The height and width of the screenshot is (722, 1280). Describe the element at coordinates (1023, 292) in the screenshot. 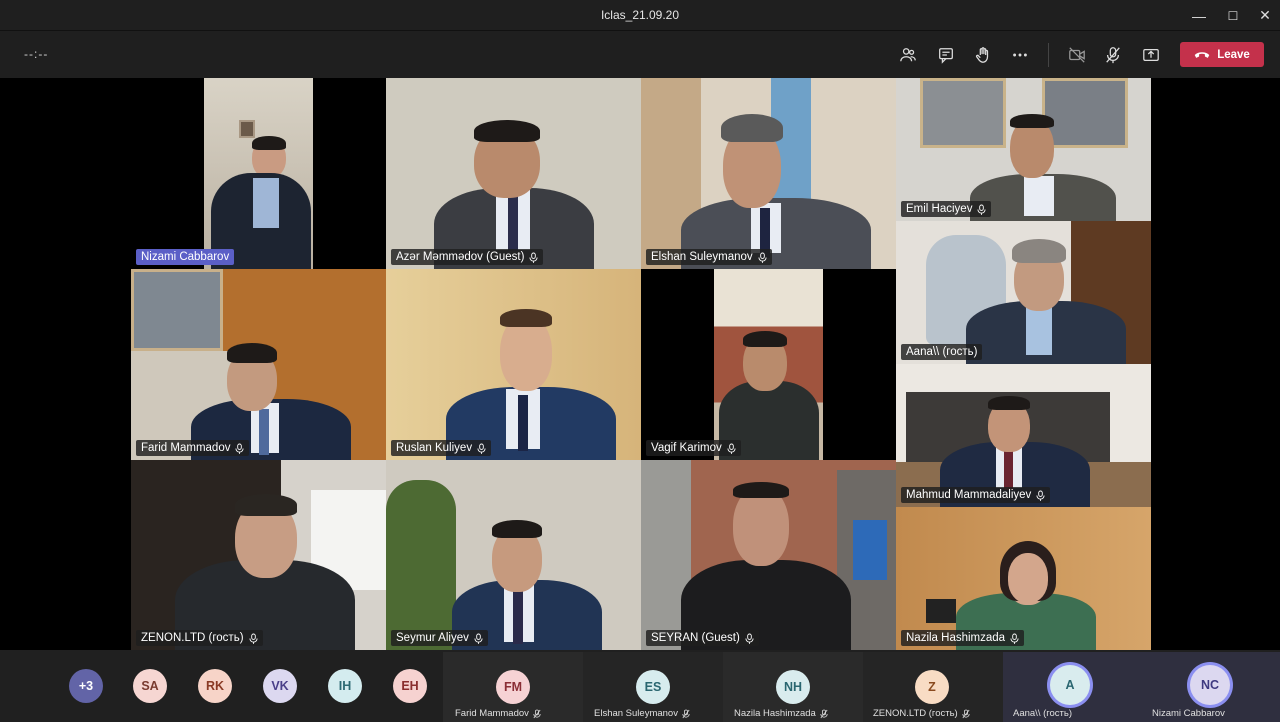

I see `video-tile: Aana\\ (гость)` at that location.